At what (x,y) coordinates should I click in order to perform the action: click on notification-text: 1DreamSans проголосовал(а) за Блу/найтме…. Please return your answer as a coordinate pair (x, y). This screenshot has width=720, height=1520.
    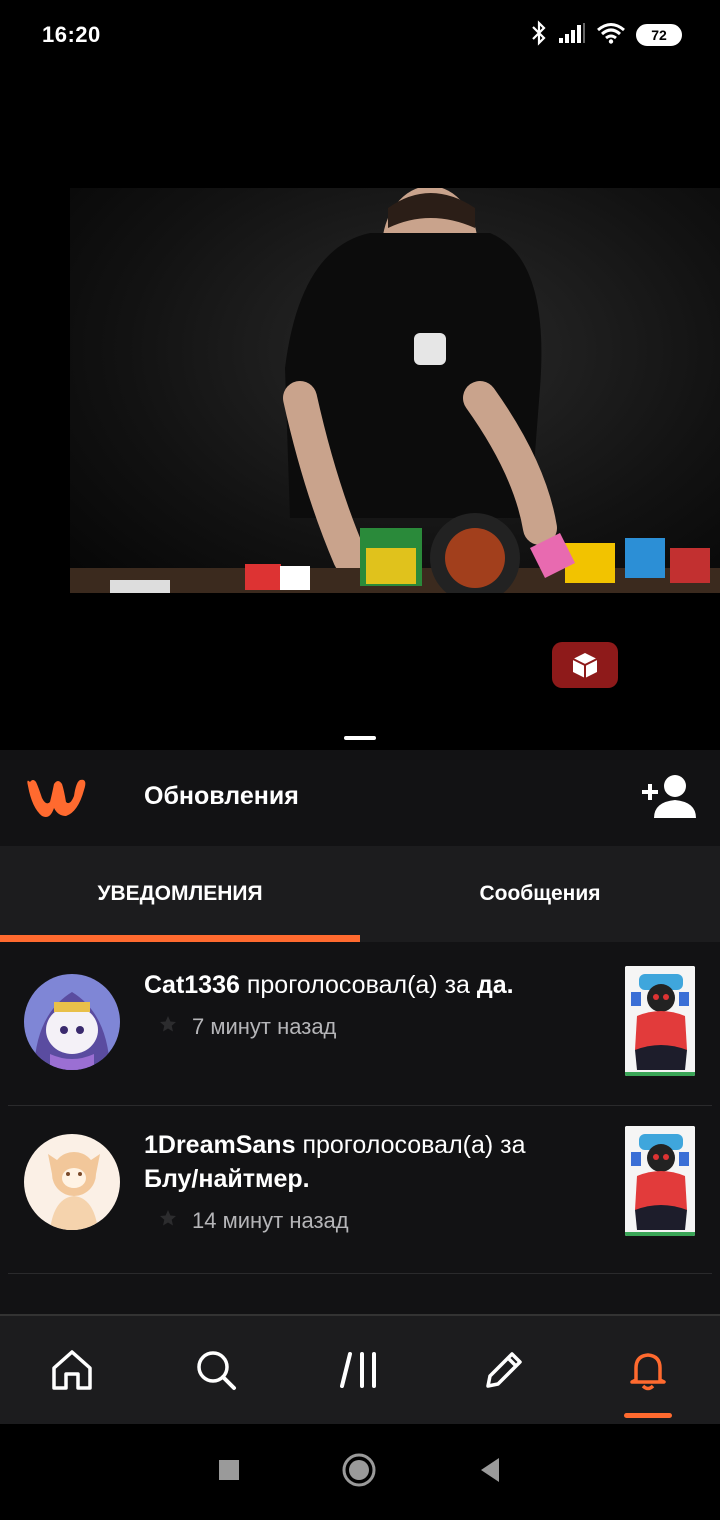
    Looking at the image, I should click on (364, 1162).